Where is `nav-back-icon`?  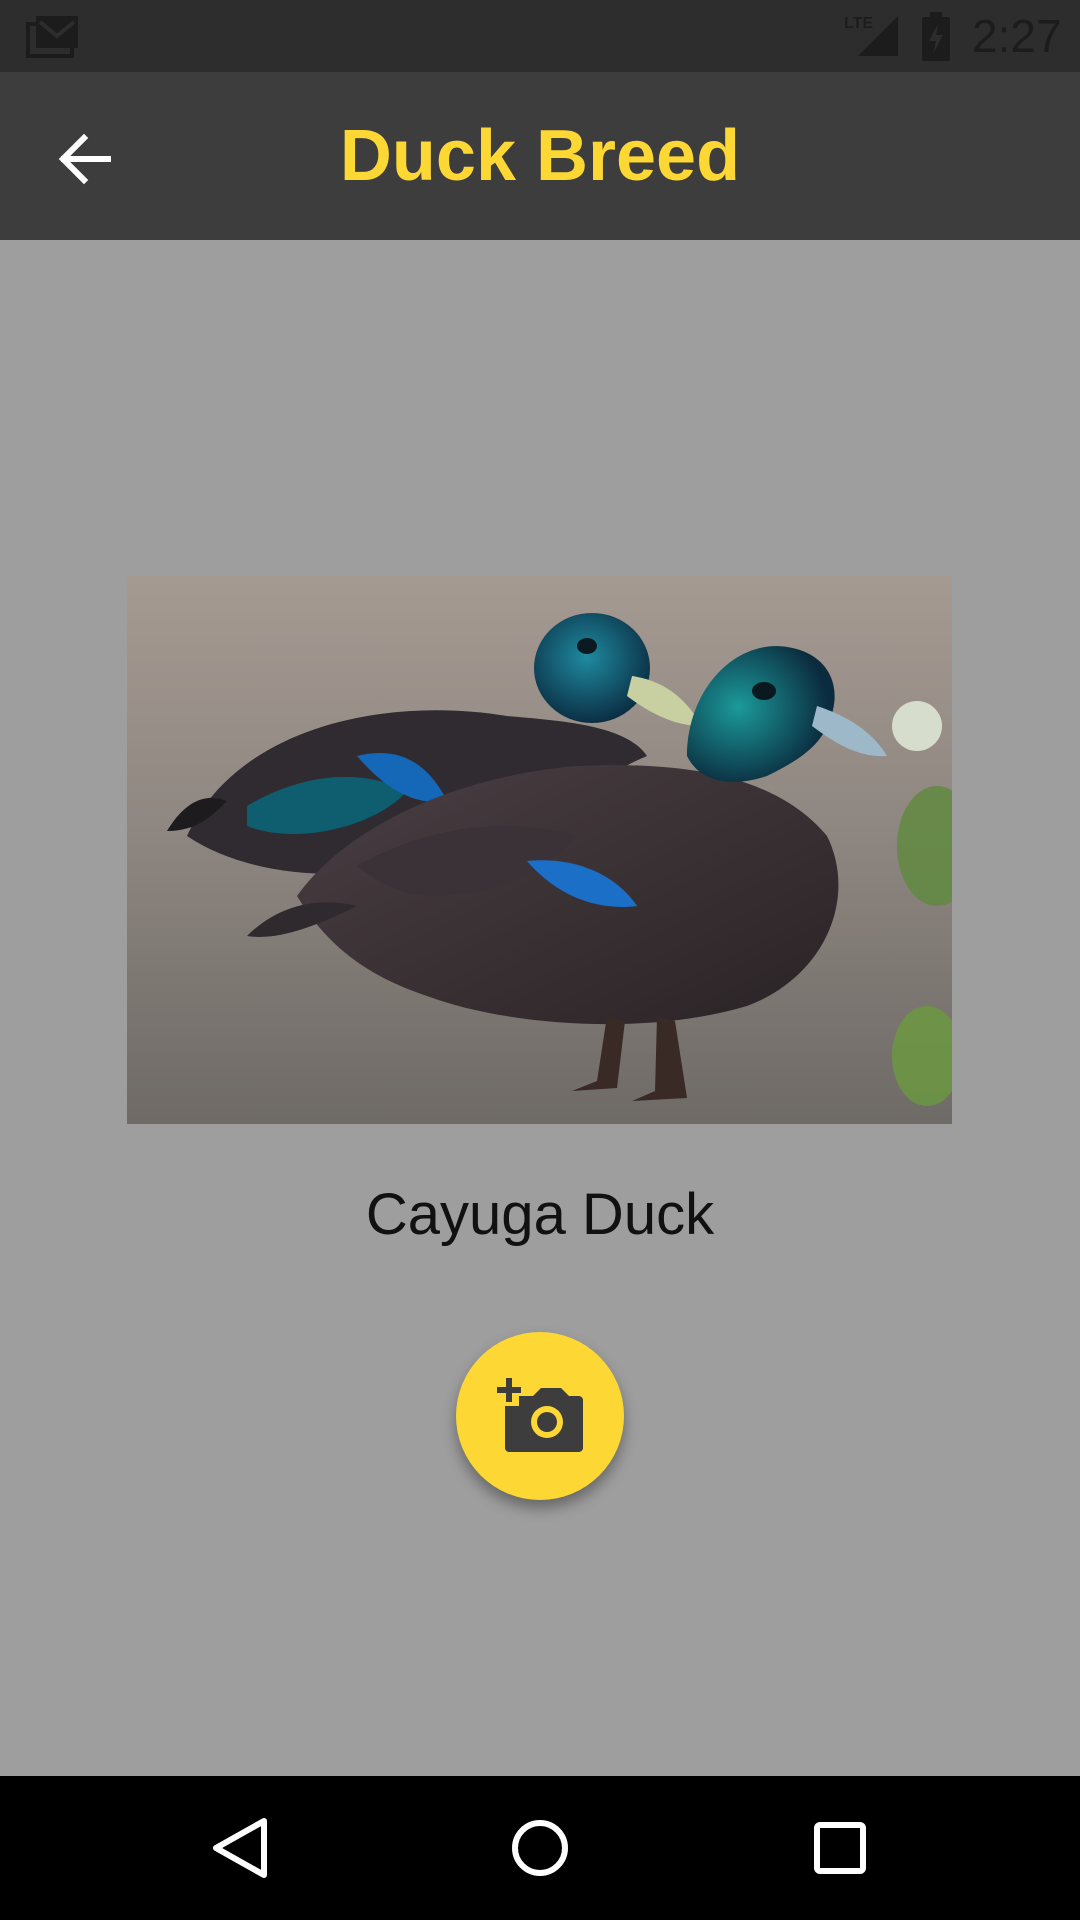 nav-back-icon is located at coordinates (240, 1848).